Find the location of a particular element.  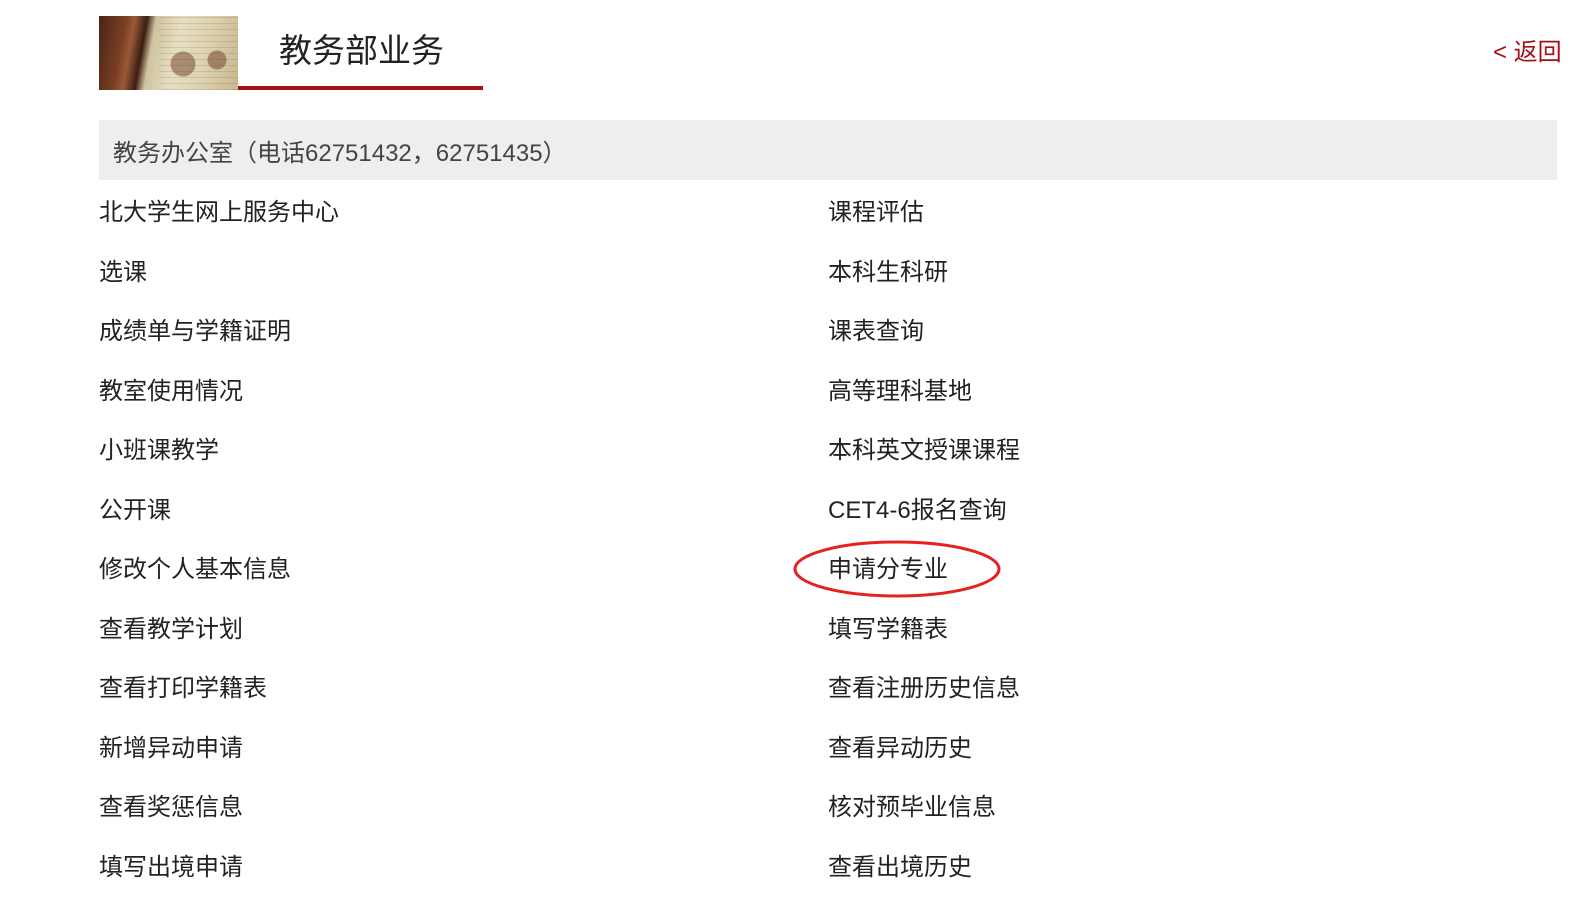

link-view-rewards-penalties: 查看奖惩信息 is located at coordinates (463, 805).